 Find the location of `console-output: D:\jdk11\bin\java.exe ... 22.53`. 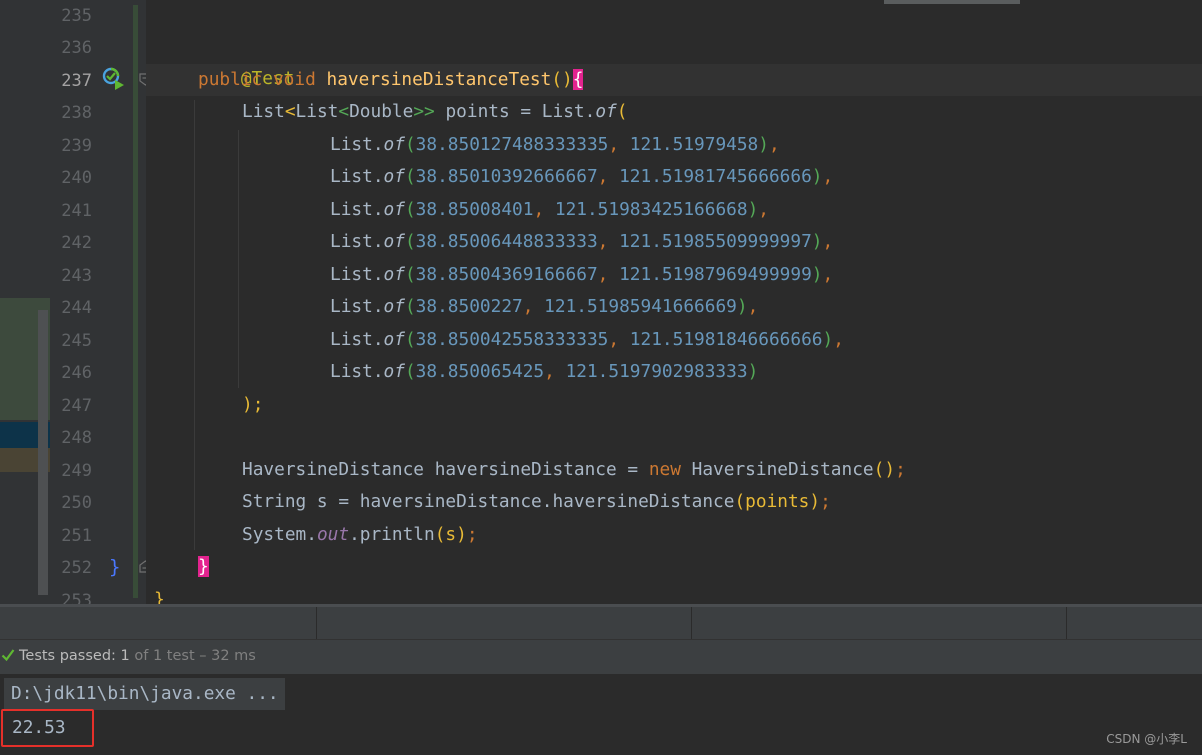

console-output: D:\jdk11\bin\java.exe ... 22.53 is located at coordinates (601, 714).